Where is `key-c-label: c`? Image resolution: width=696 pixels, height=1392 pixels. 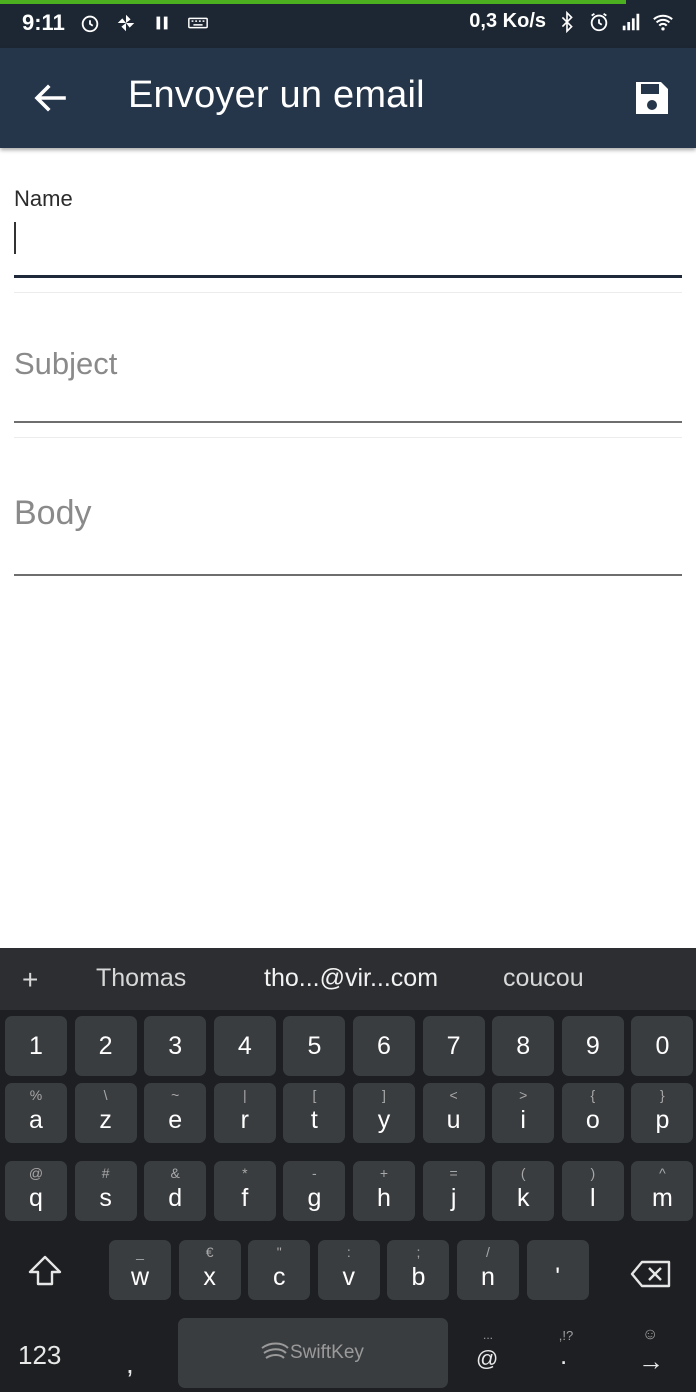
key-c-label: c is located at coordinates (279, 1277).